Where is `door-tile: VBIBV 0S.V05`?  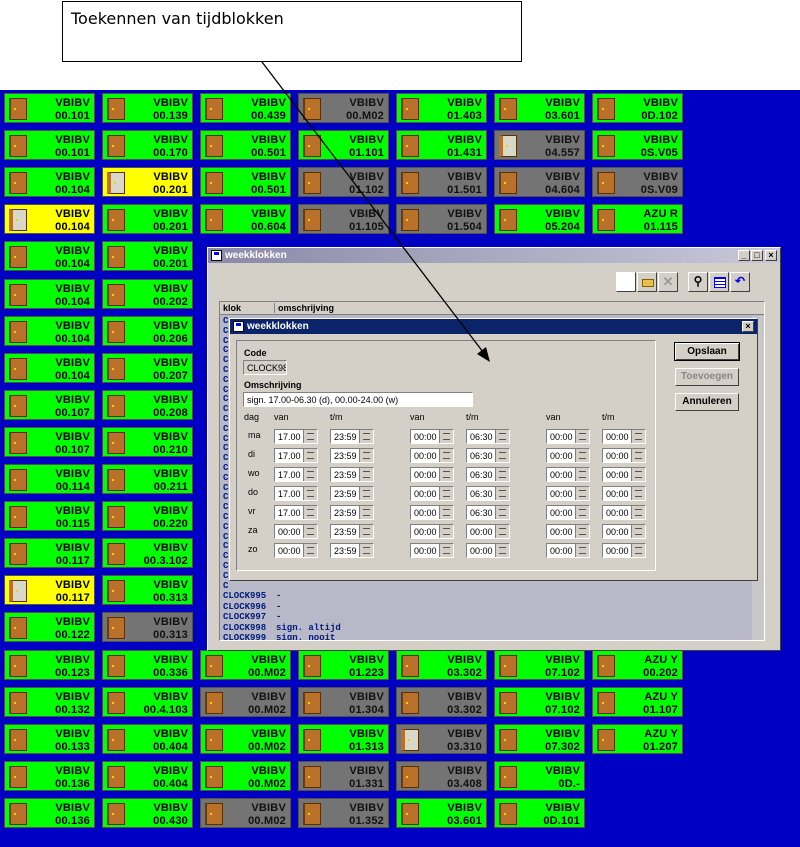 door-tile: VBIBV 0S.V05 is located at coordinates (637, 145).